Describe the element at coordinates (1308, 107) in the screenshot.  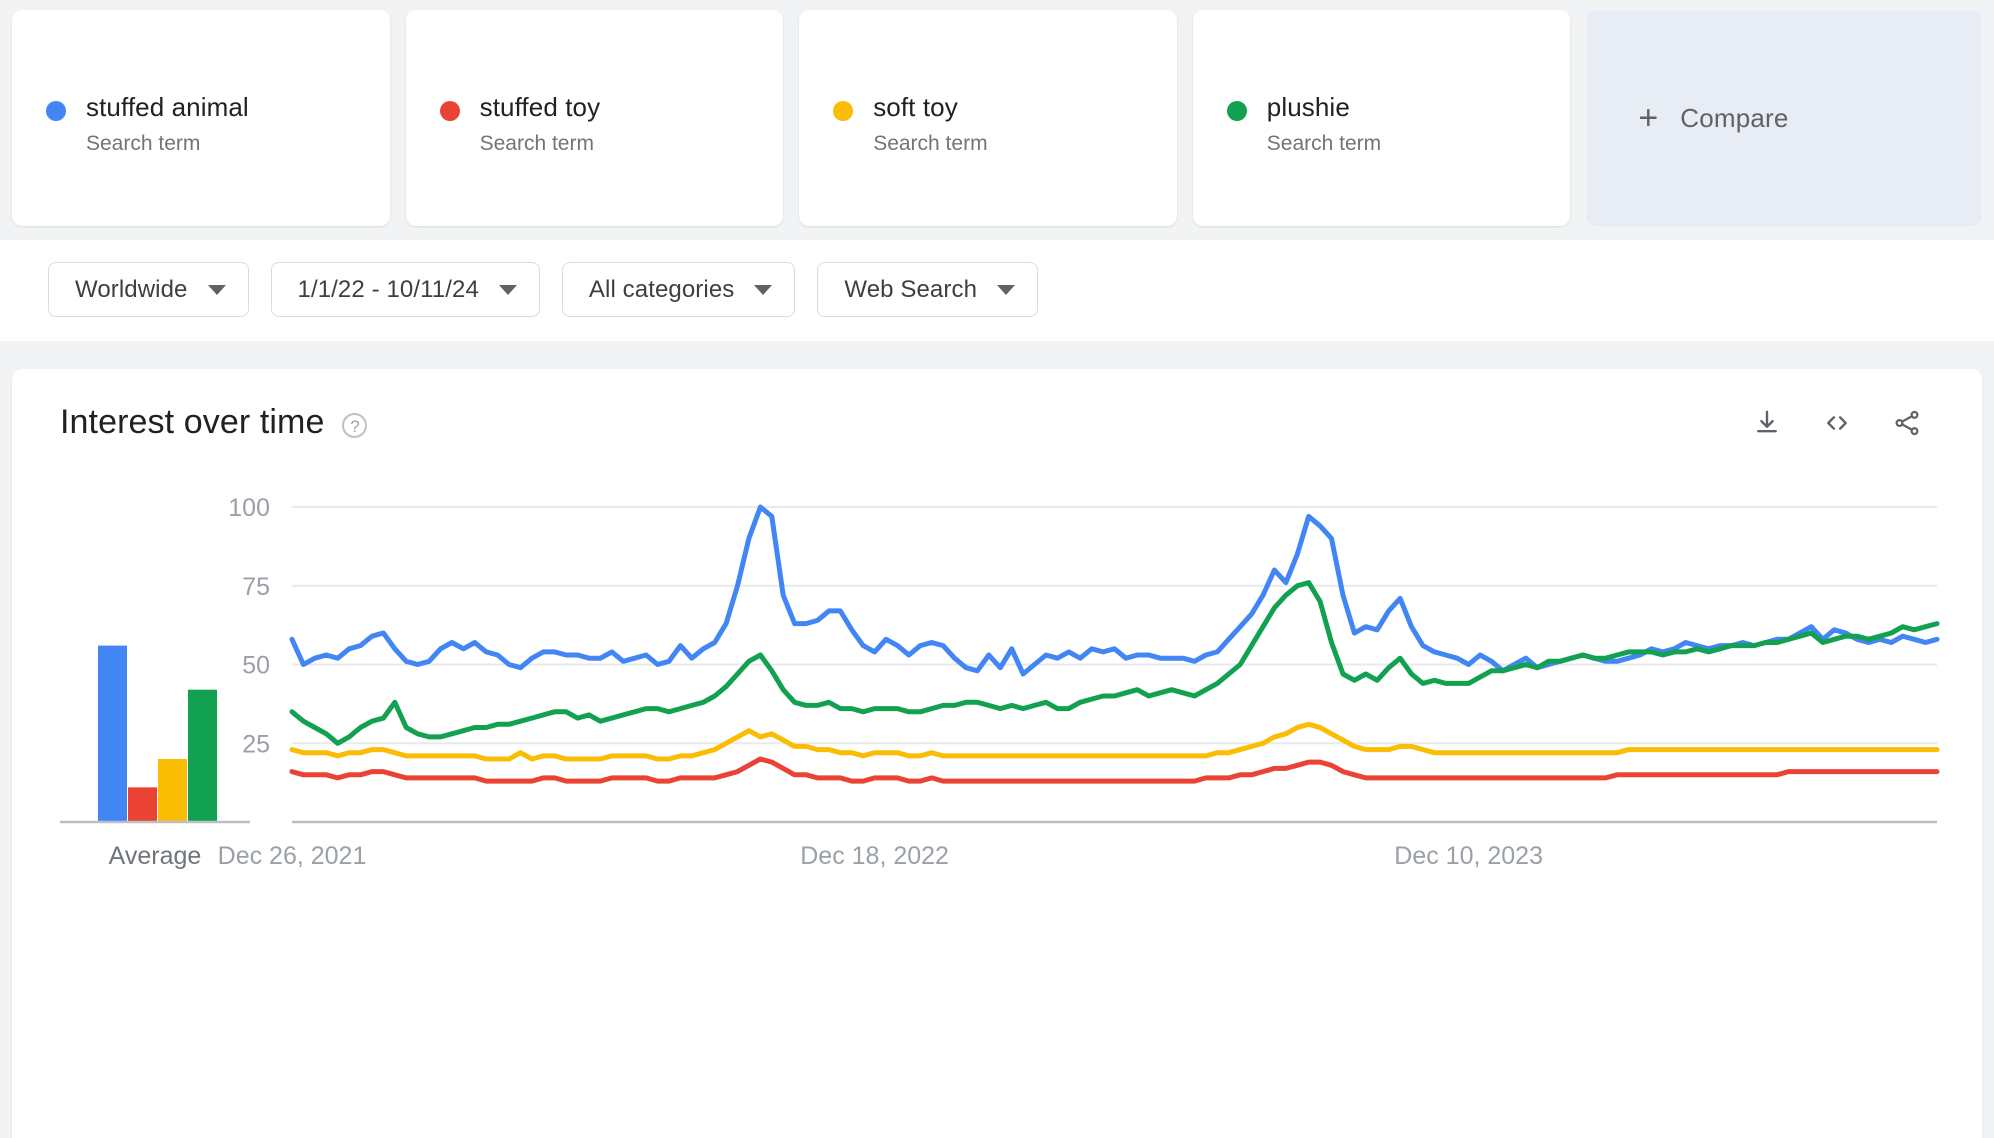
I see `search-term-name-3: plushie` at that location.